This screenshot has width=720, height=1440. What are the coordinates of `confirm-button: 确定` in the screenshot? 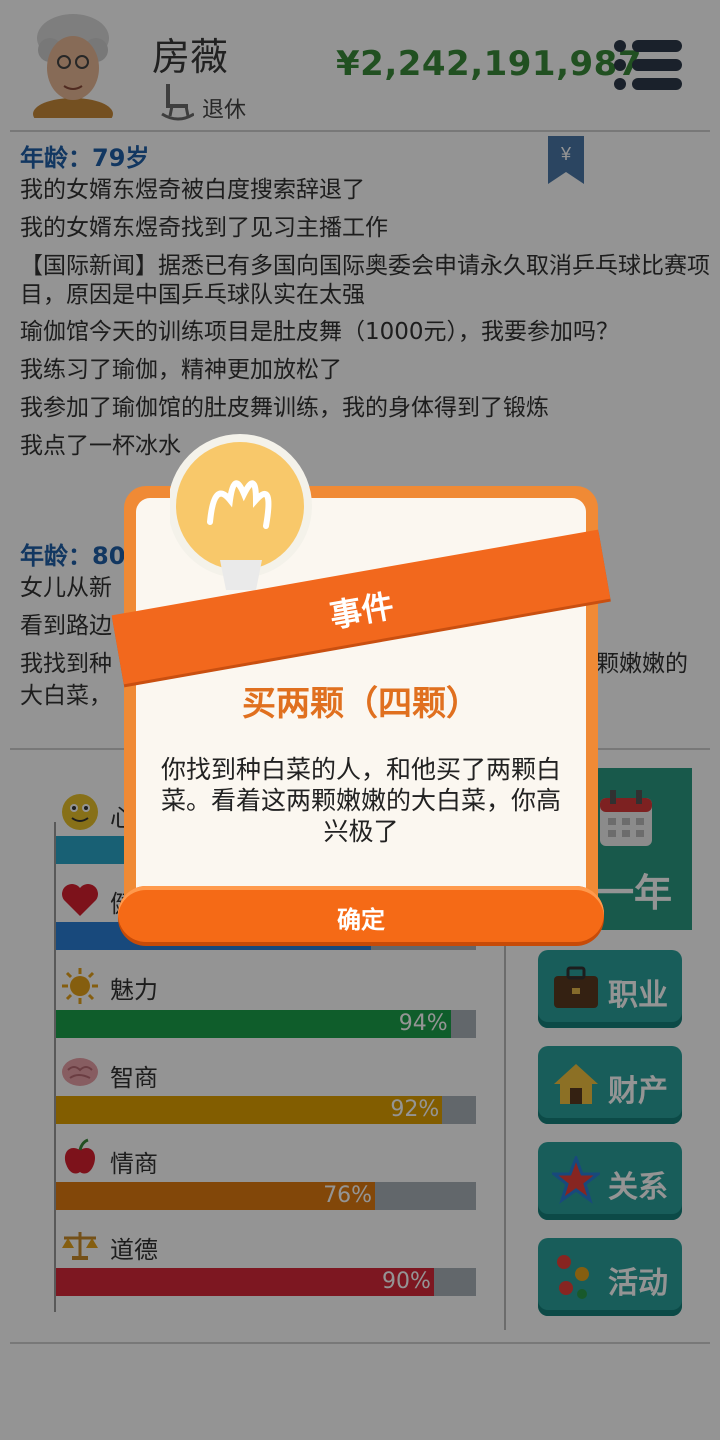 It's located at (361, 914).